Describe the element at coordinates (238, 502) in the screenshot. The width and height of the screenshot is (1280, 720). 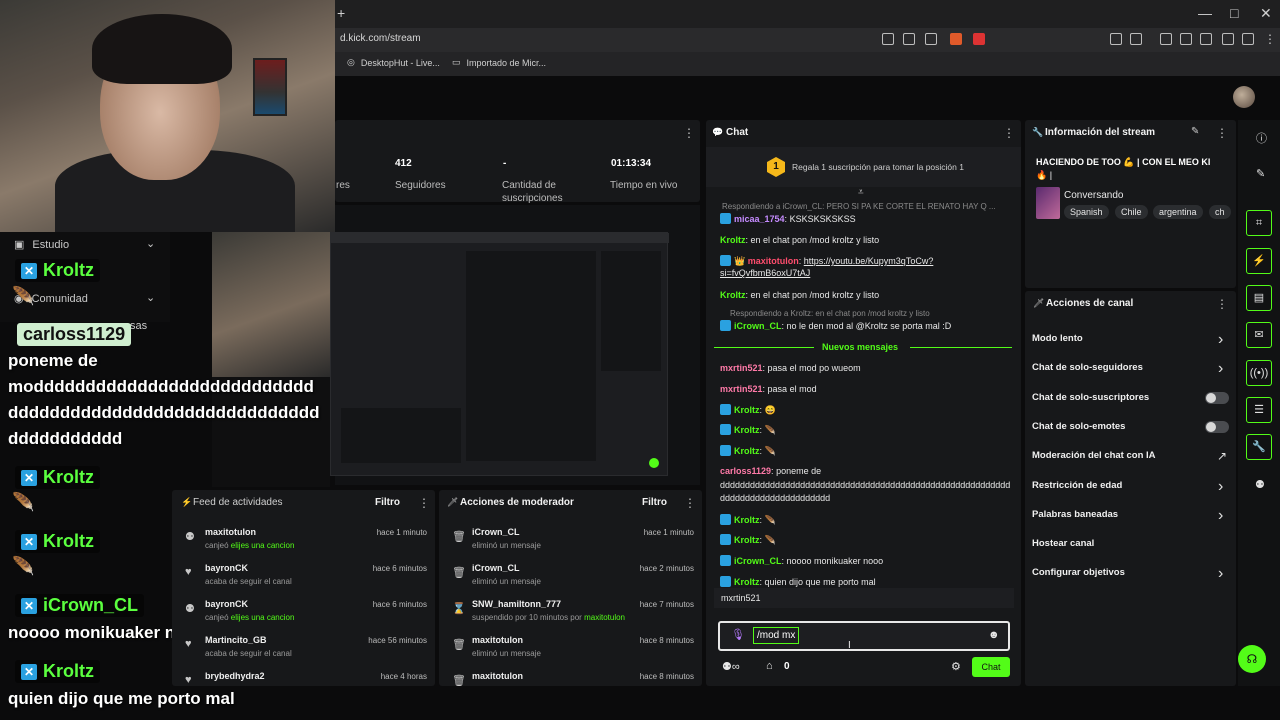
I see `activity-feed-title: Feed de actividades` at that location.